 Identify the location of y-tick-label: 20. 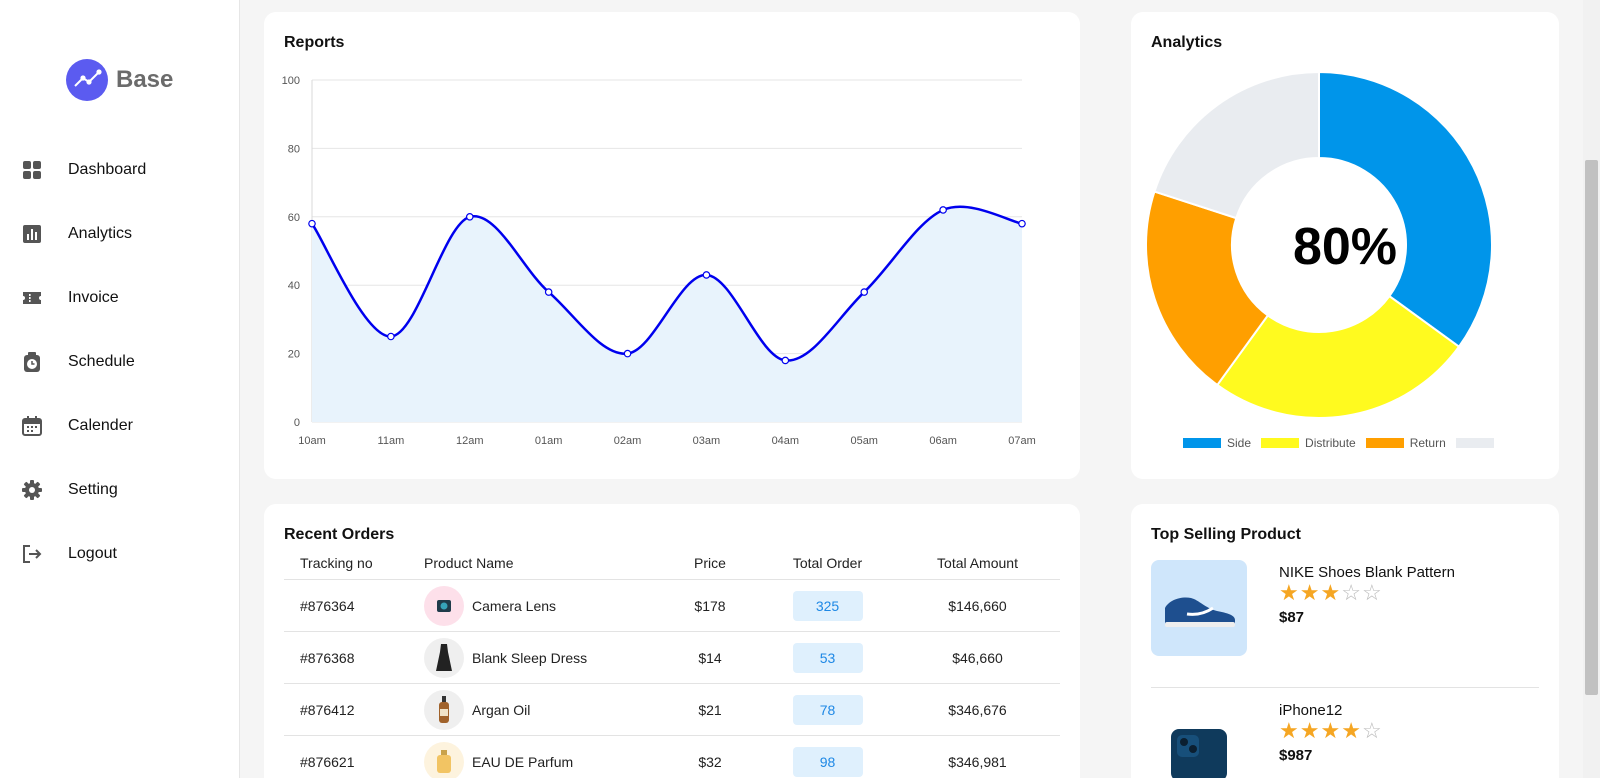
(294, 355).